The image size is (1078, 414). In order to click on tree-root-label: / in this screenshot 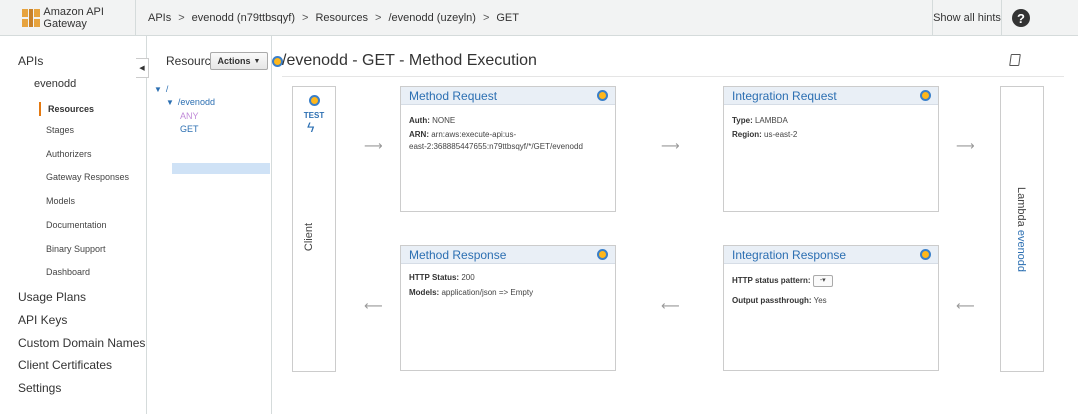, I will do `click(167, 89)`.